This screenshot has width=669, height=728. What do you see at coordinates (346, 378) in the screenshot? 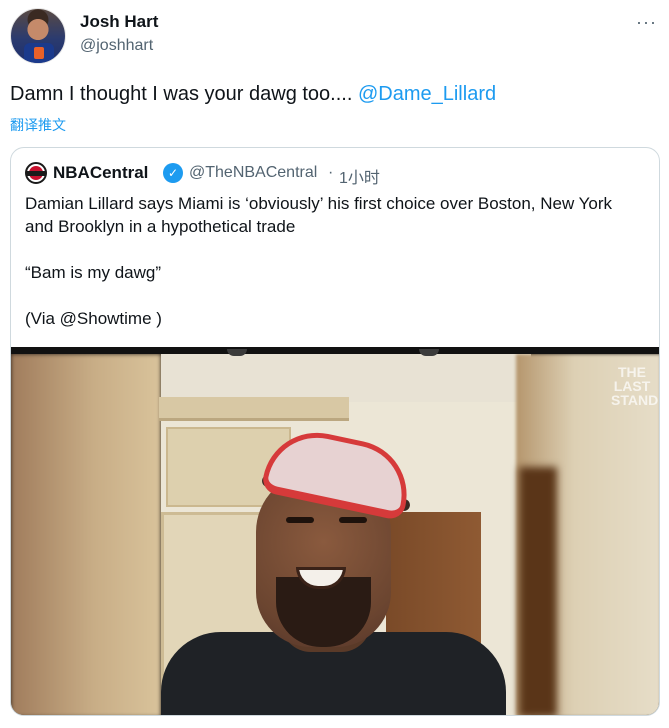
I see `video-ceiling` at bounding box center [346, 378].